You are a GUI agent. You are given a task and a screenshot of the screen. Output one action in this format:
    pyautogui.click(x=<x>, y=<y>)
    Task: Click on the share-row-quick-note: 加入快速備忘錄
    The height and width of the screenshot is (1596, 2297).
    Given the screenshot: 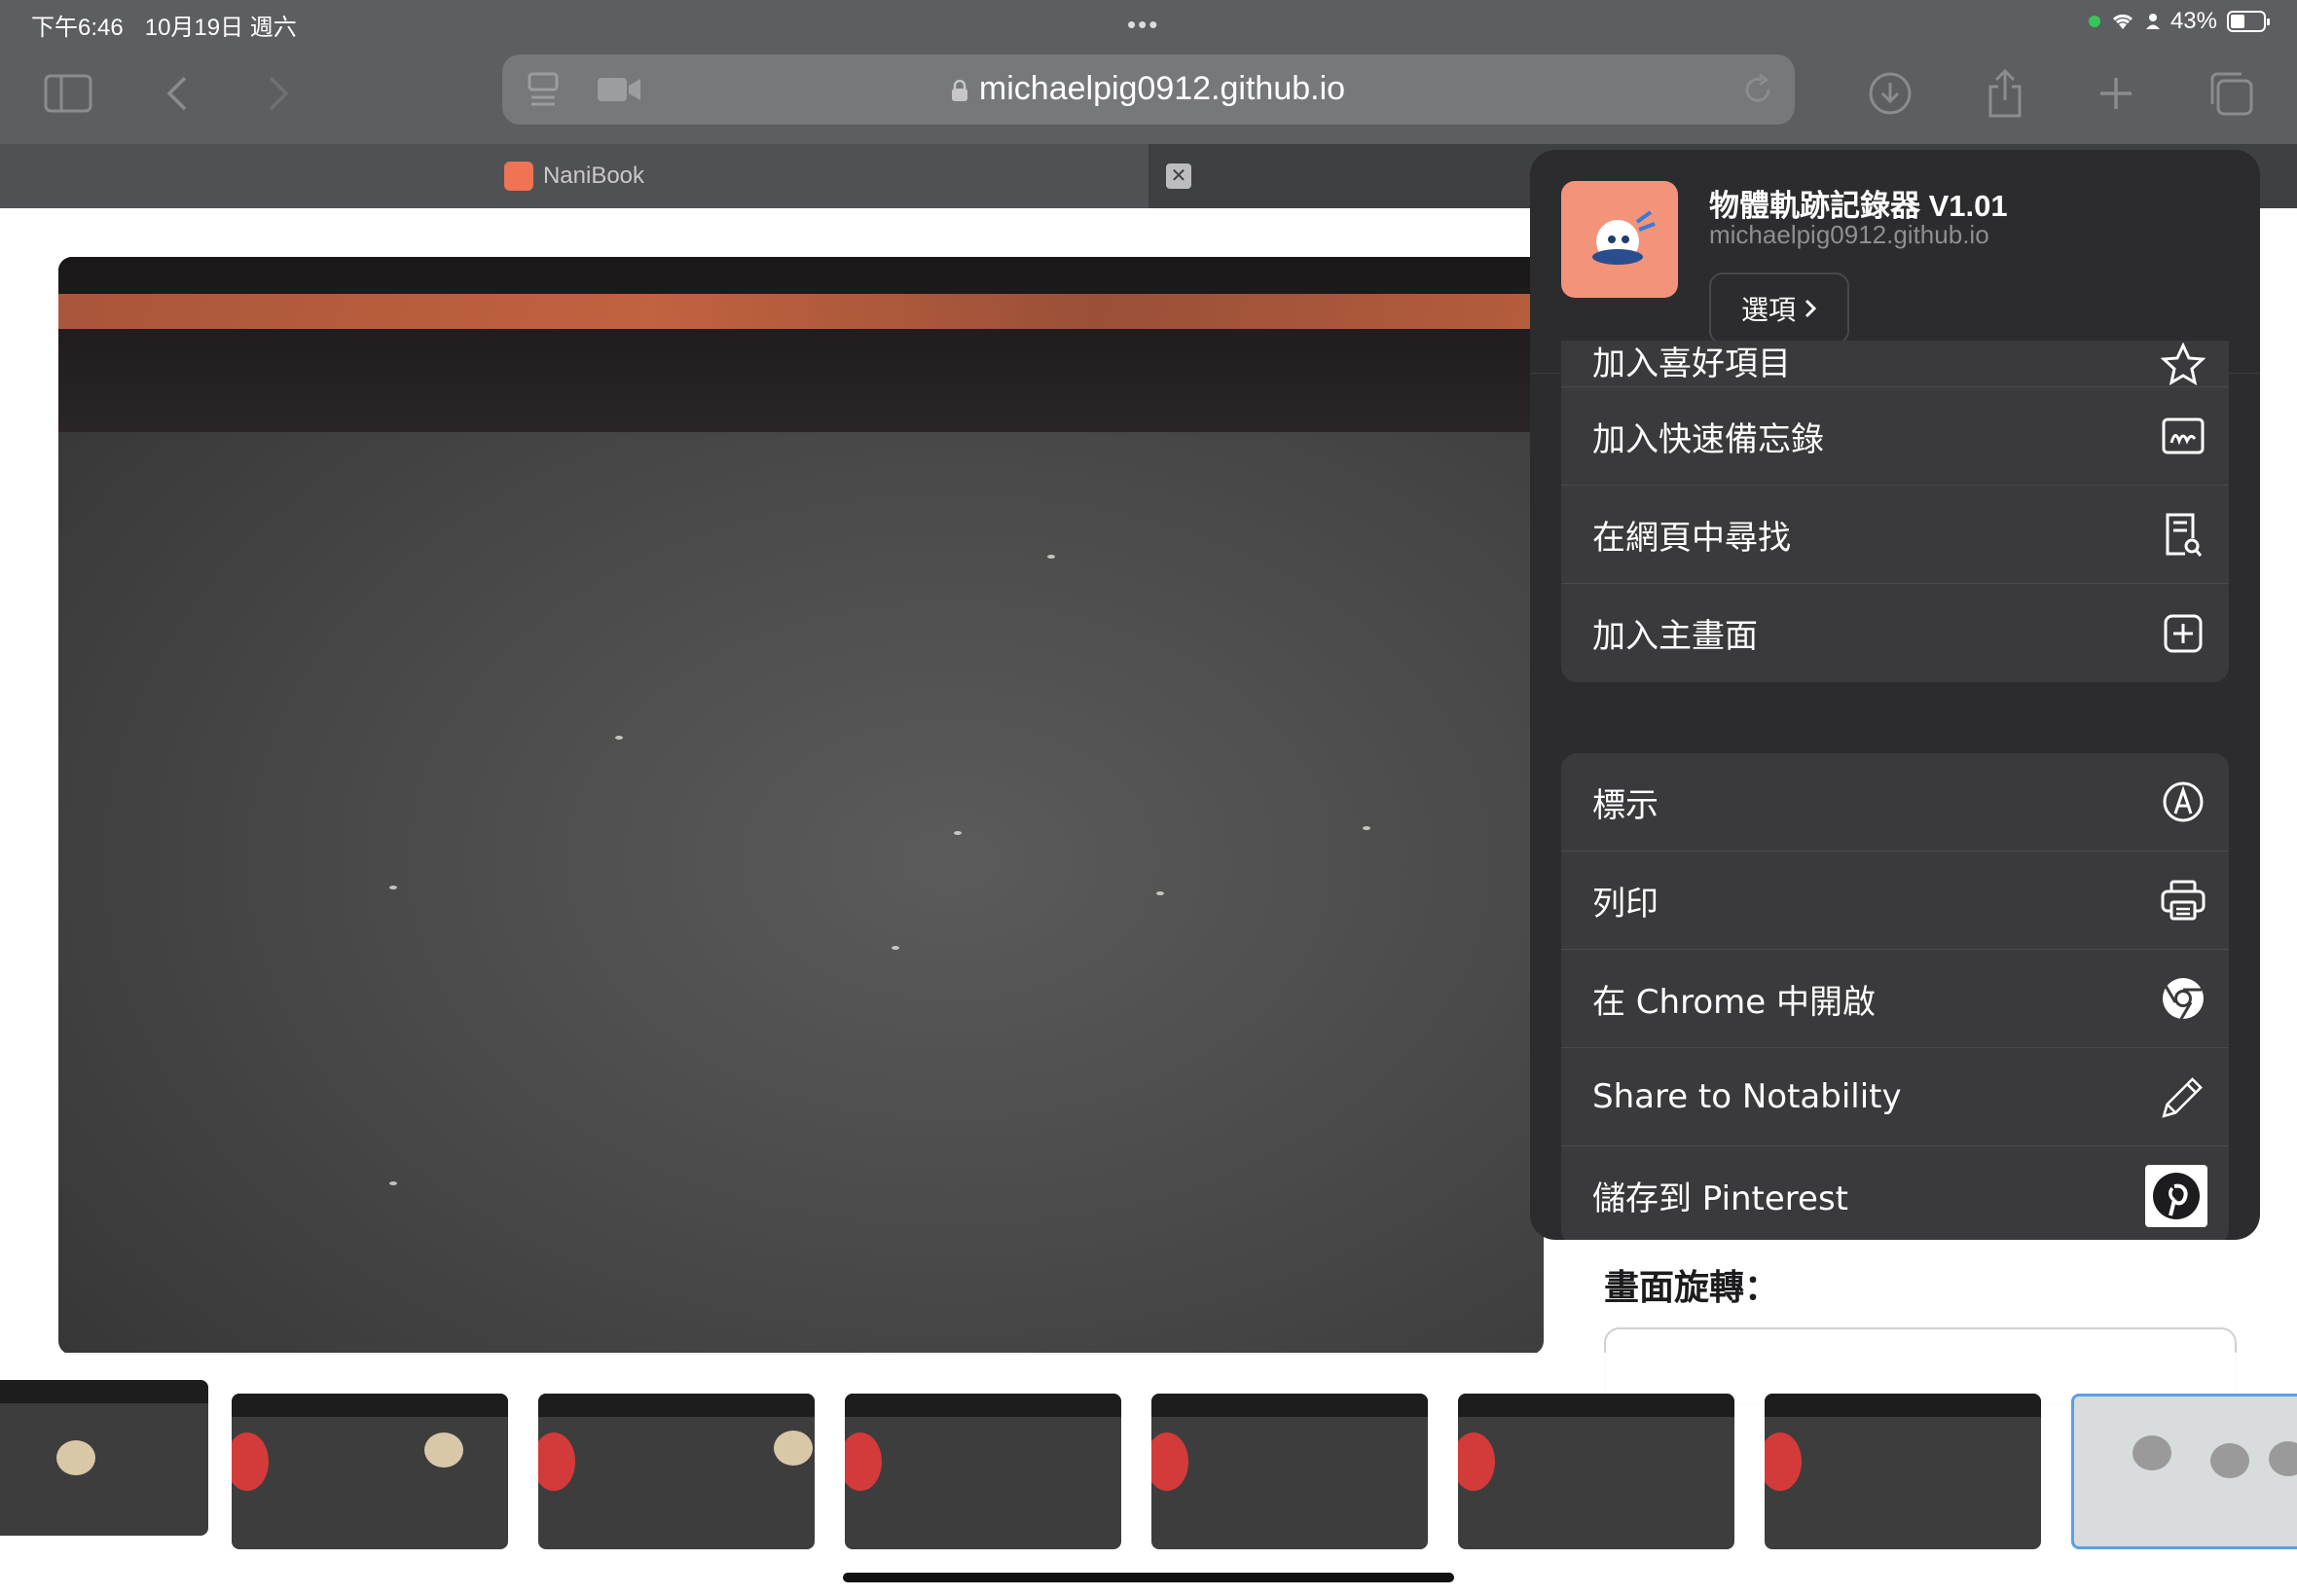 What is the action you would take?
    pyautogui.click(x=1895, y=436)
    